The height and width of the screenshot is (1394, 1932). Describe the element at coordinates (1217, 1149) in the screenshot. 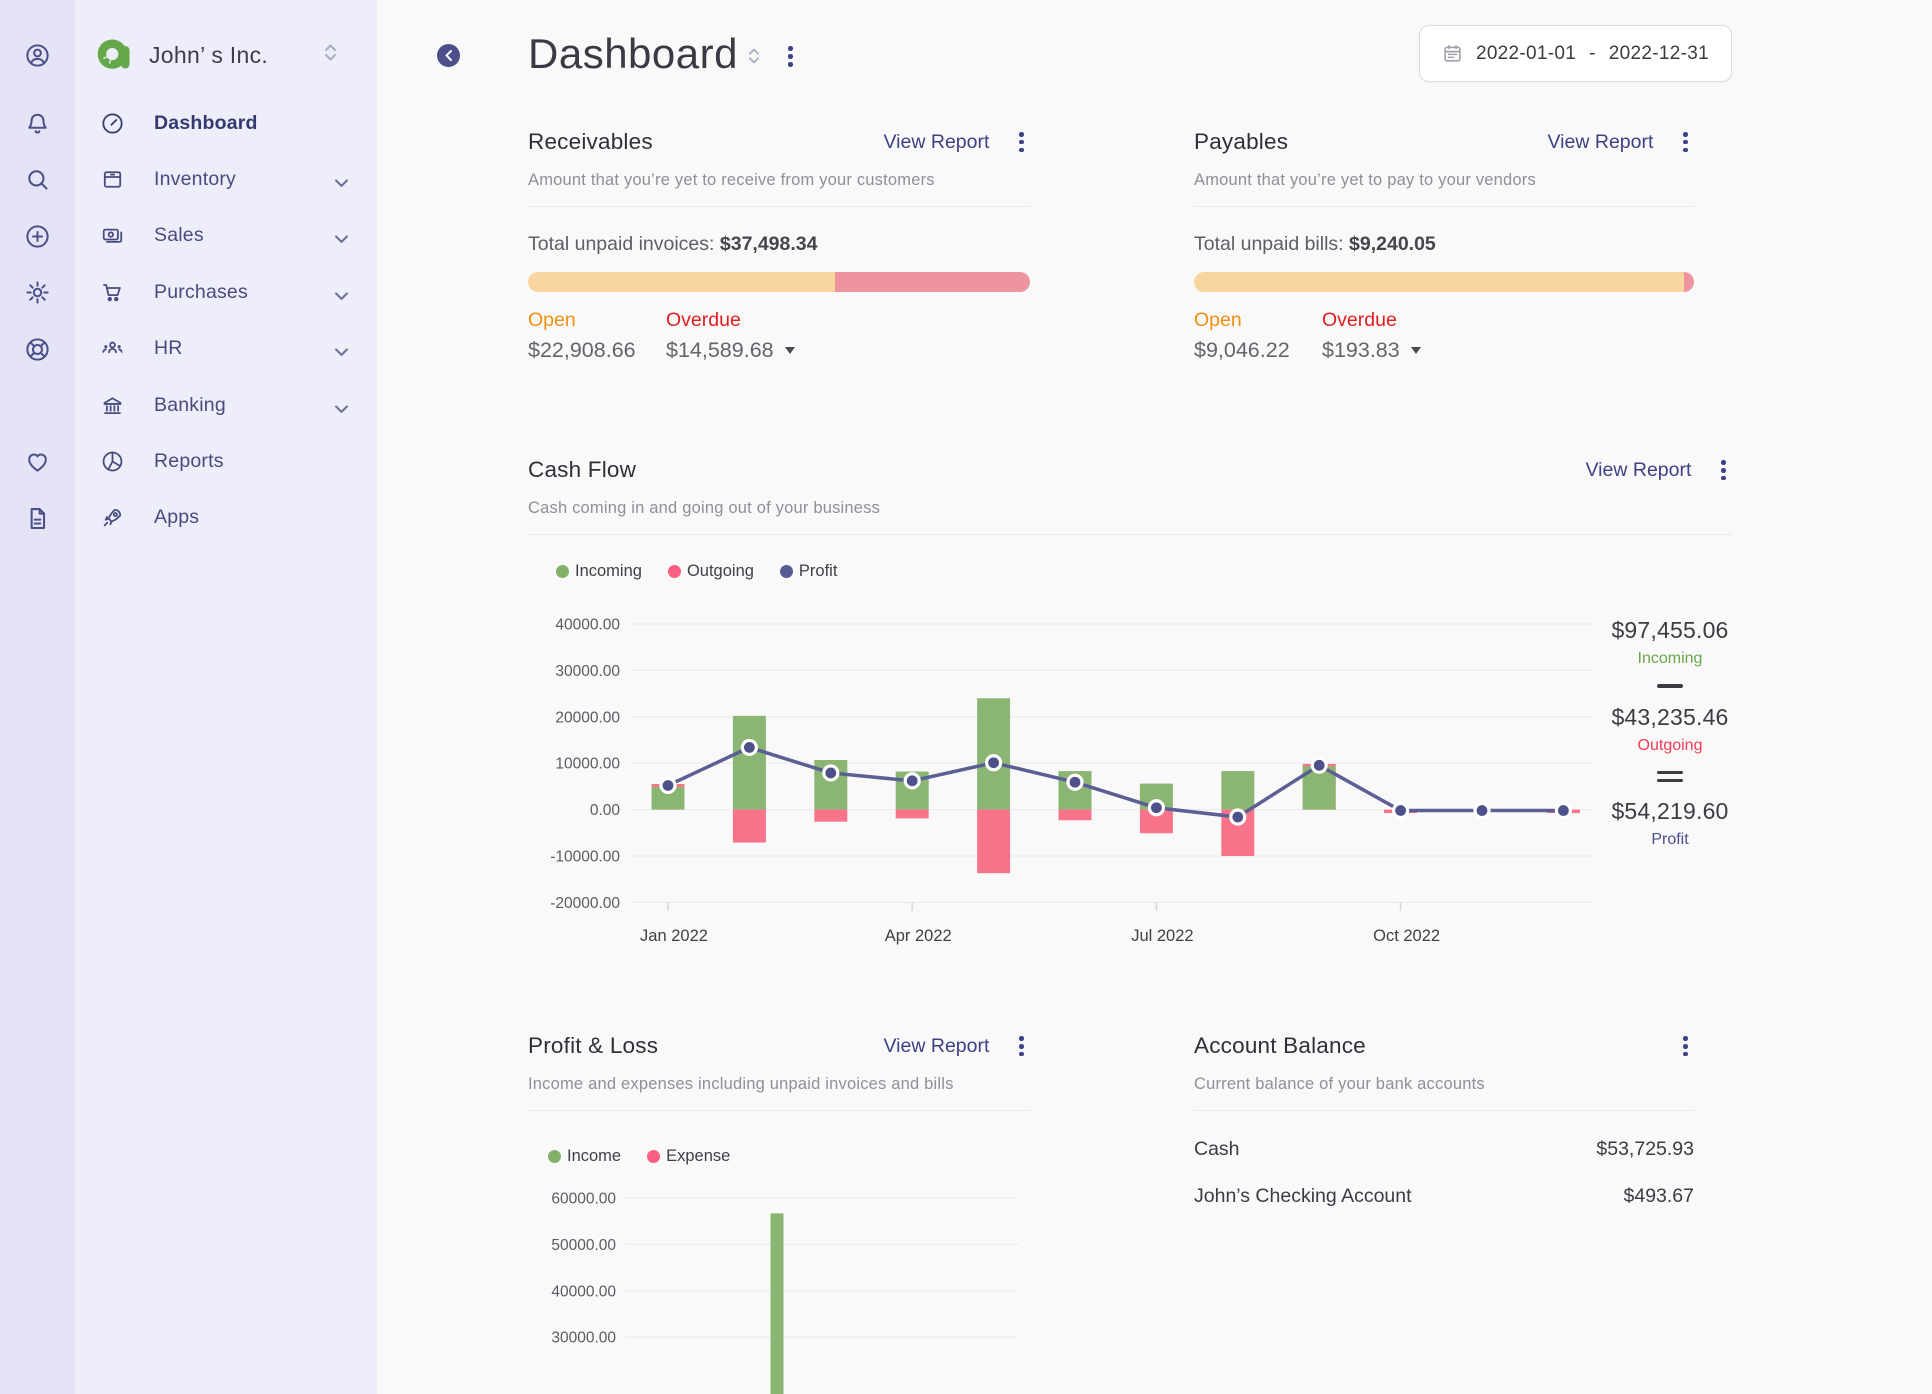

I see `account-name: Cash` at that location.